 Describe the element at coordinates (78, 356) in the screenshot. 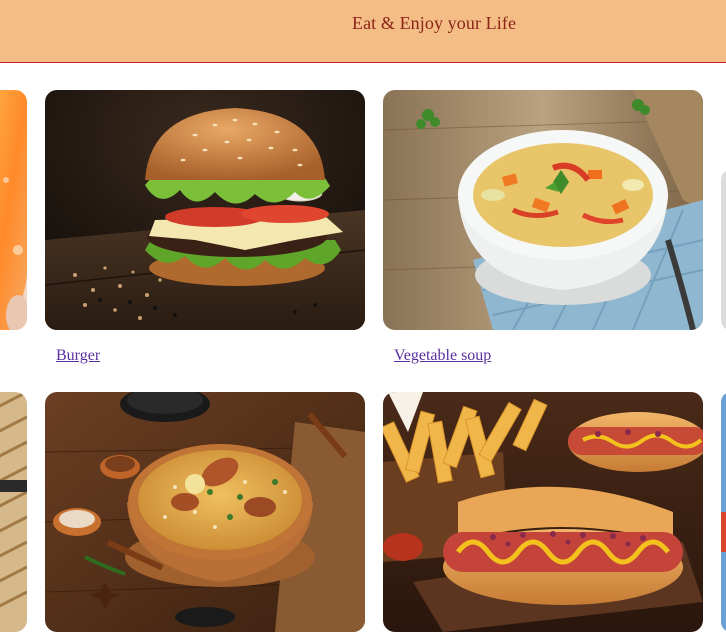

I see `link-burger: Burger` at that location.